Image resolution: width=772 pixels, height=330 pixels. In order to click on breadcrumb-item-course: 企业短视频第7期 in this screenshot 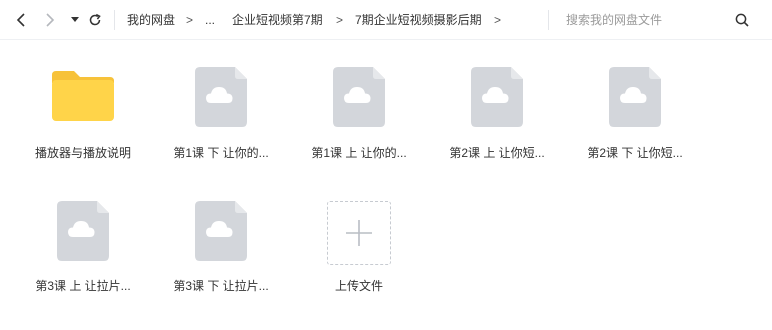, I will do `click(277, 20)`.